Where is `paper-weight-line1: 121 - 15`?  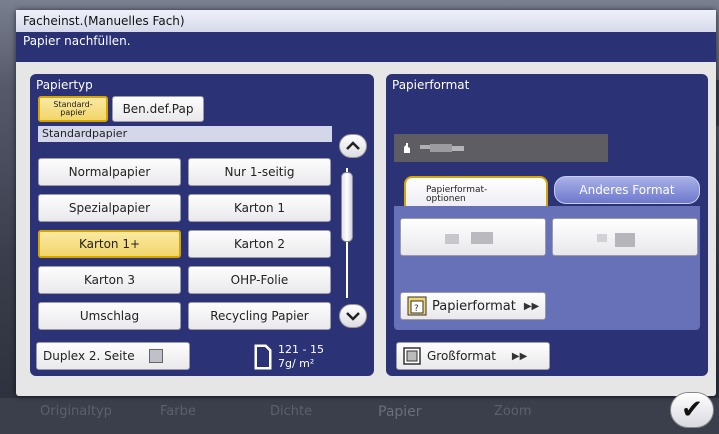
paper-weight-line1: 121 - 15 is located at coordinates (301, 349).